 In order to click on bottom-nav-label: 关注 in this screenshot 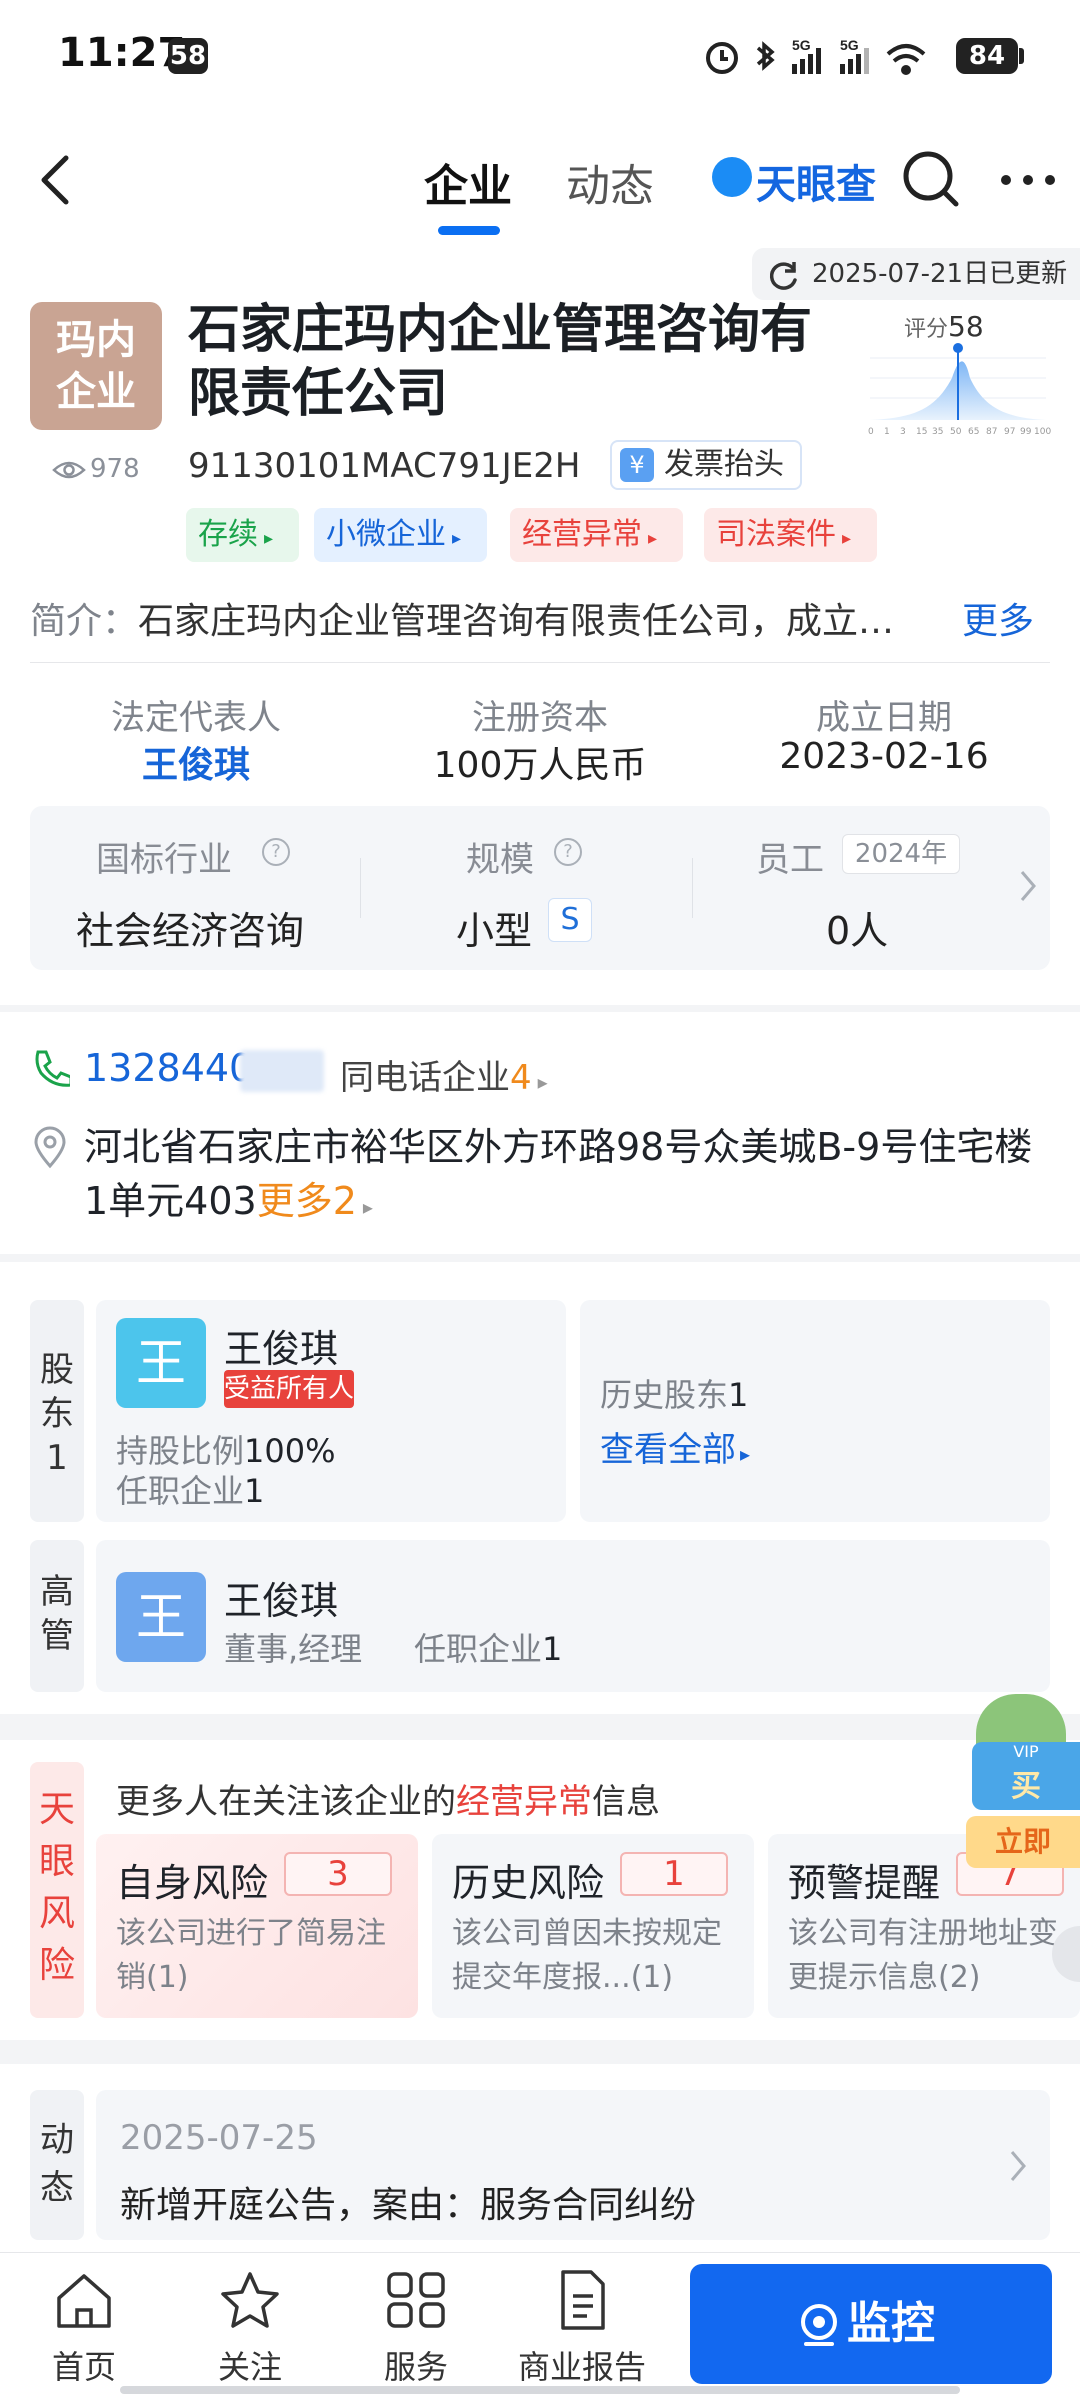, I will do `click(249, 2367)`.